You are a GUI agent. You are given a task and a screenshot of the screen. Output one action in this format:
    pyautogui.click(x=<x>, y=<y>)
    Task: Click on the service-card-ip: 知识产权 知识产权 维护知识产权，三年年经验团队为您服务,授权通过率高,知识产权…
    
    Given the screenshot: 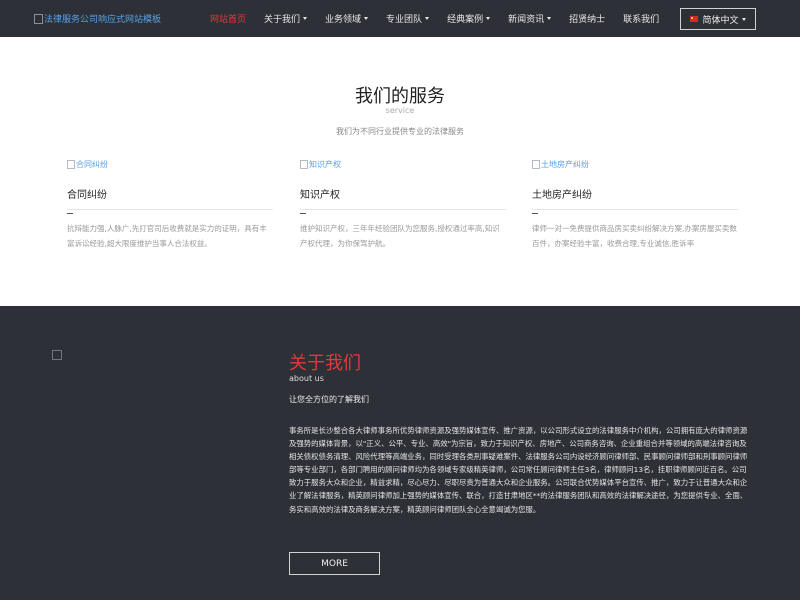 What is the action you would take?
    pyautogui.click(x=403, y=204)
    